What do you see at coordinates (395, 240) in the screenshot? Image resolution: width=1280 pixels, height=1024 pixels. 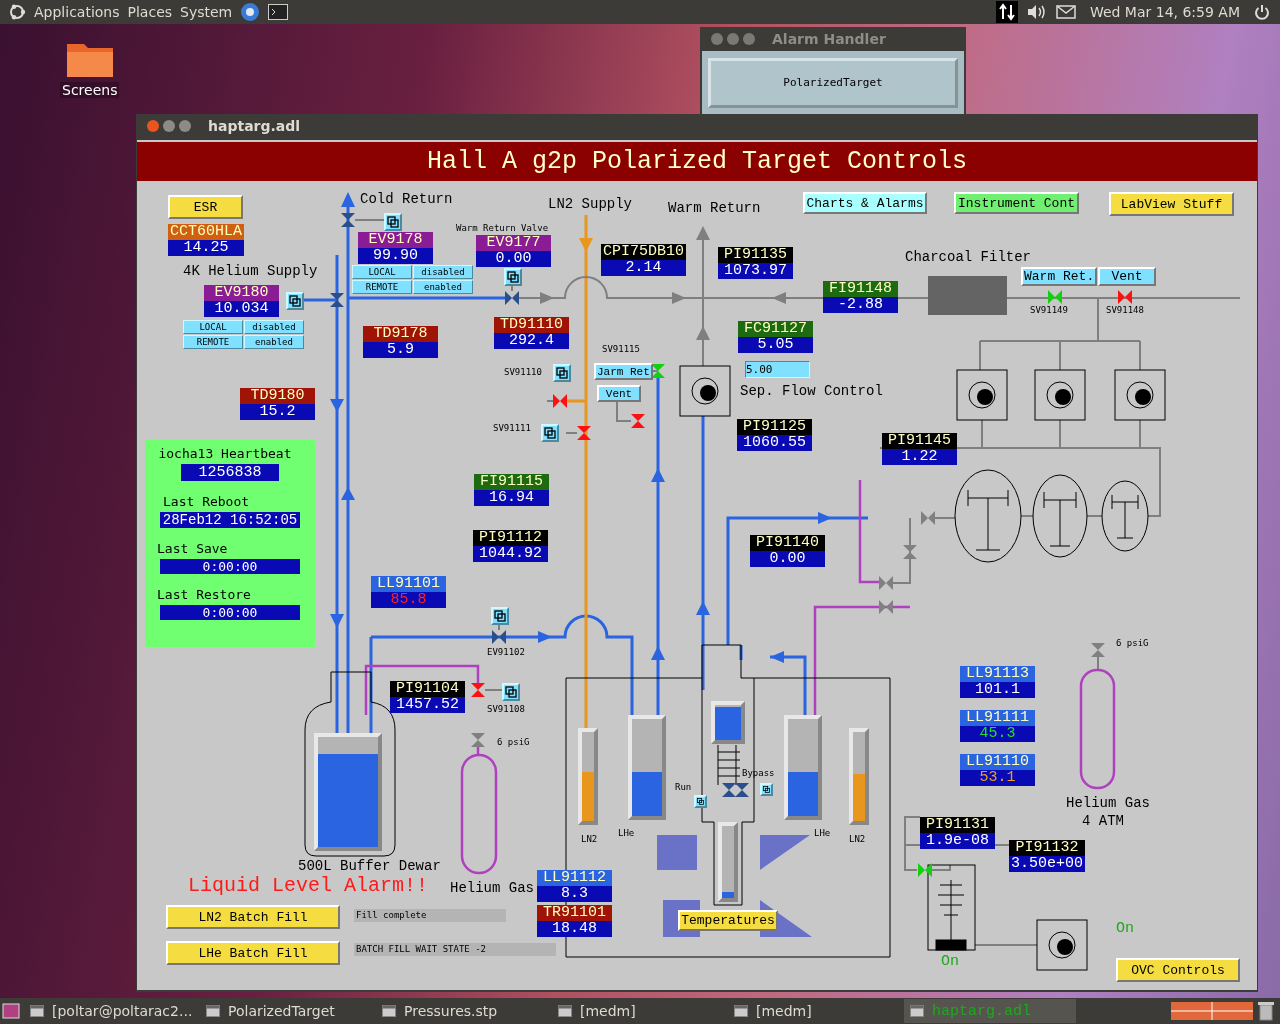 I see `channel-name: EV9178` at bounding box center [395, 240].